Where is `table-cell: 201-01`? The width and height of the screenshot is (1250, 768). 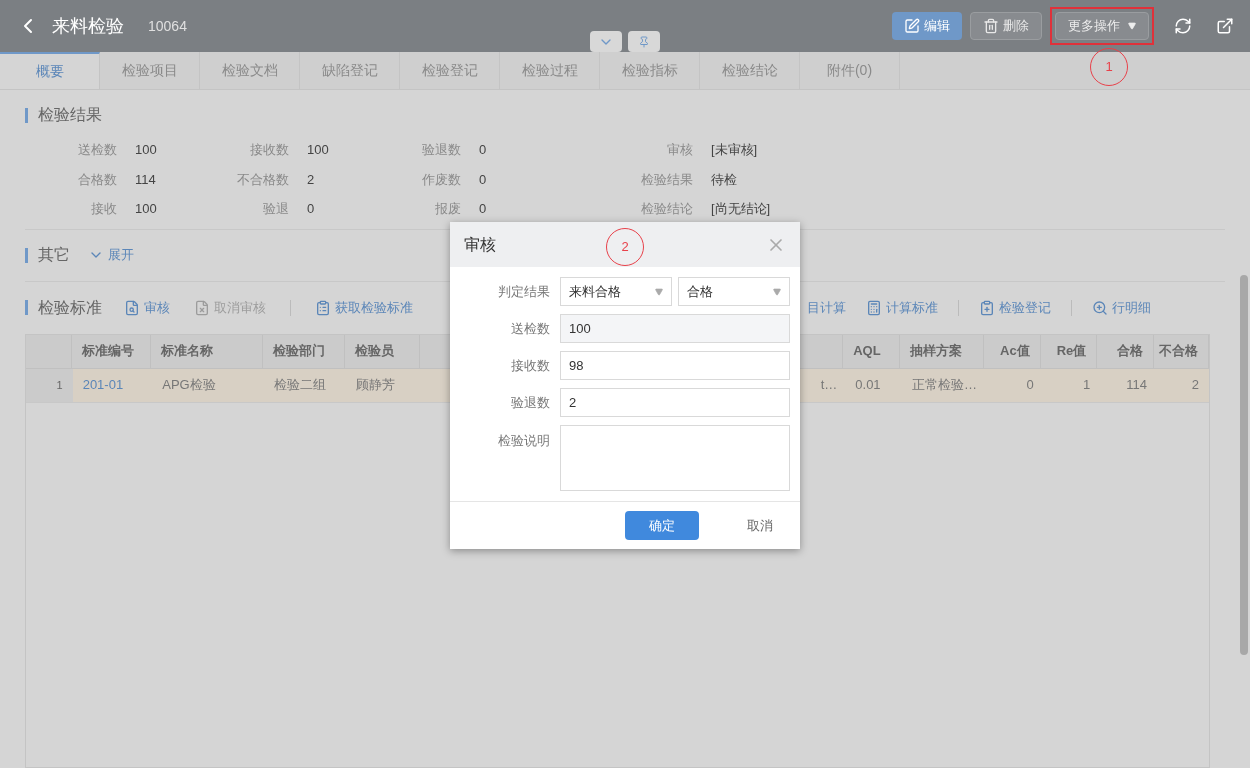
table-cell: 201-01 is located at coordinates (112, 385).